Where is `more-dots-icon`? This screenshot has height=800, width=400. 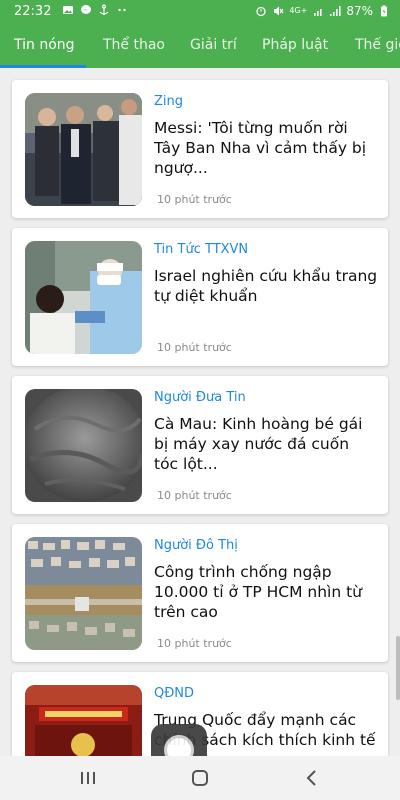 more-dots-icon is located at coordinates (122, 10).